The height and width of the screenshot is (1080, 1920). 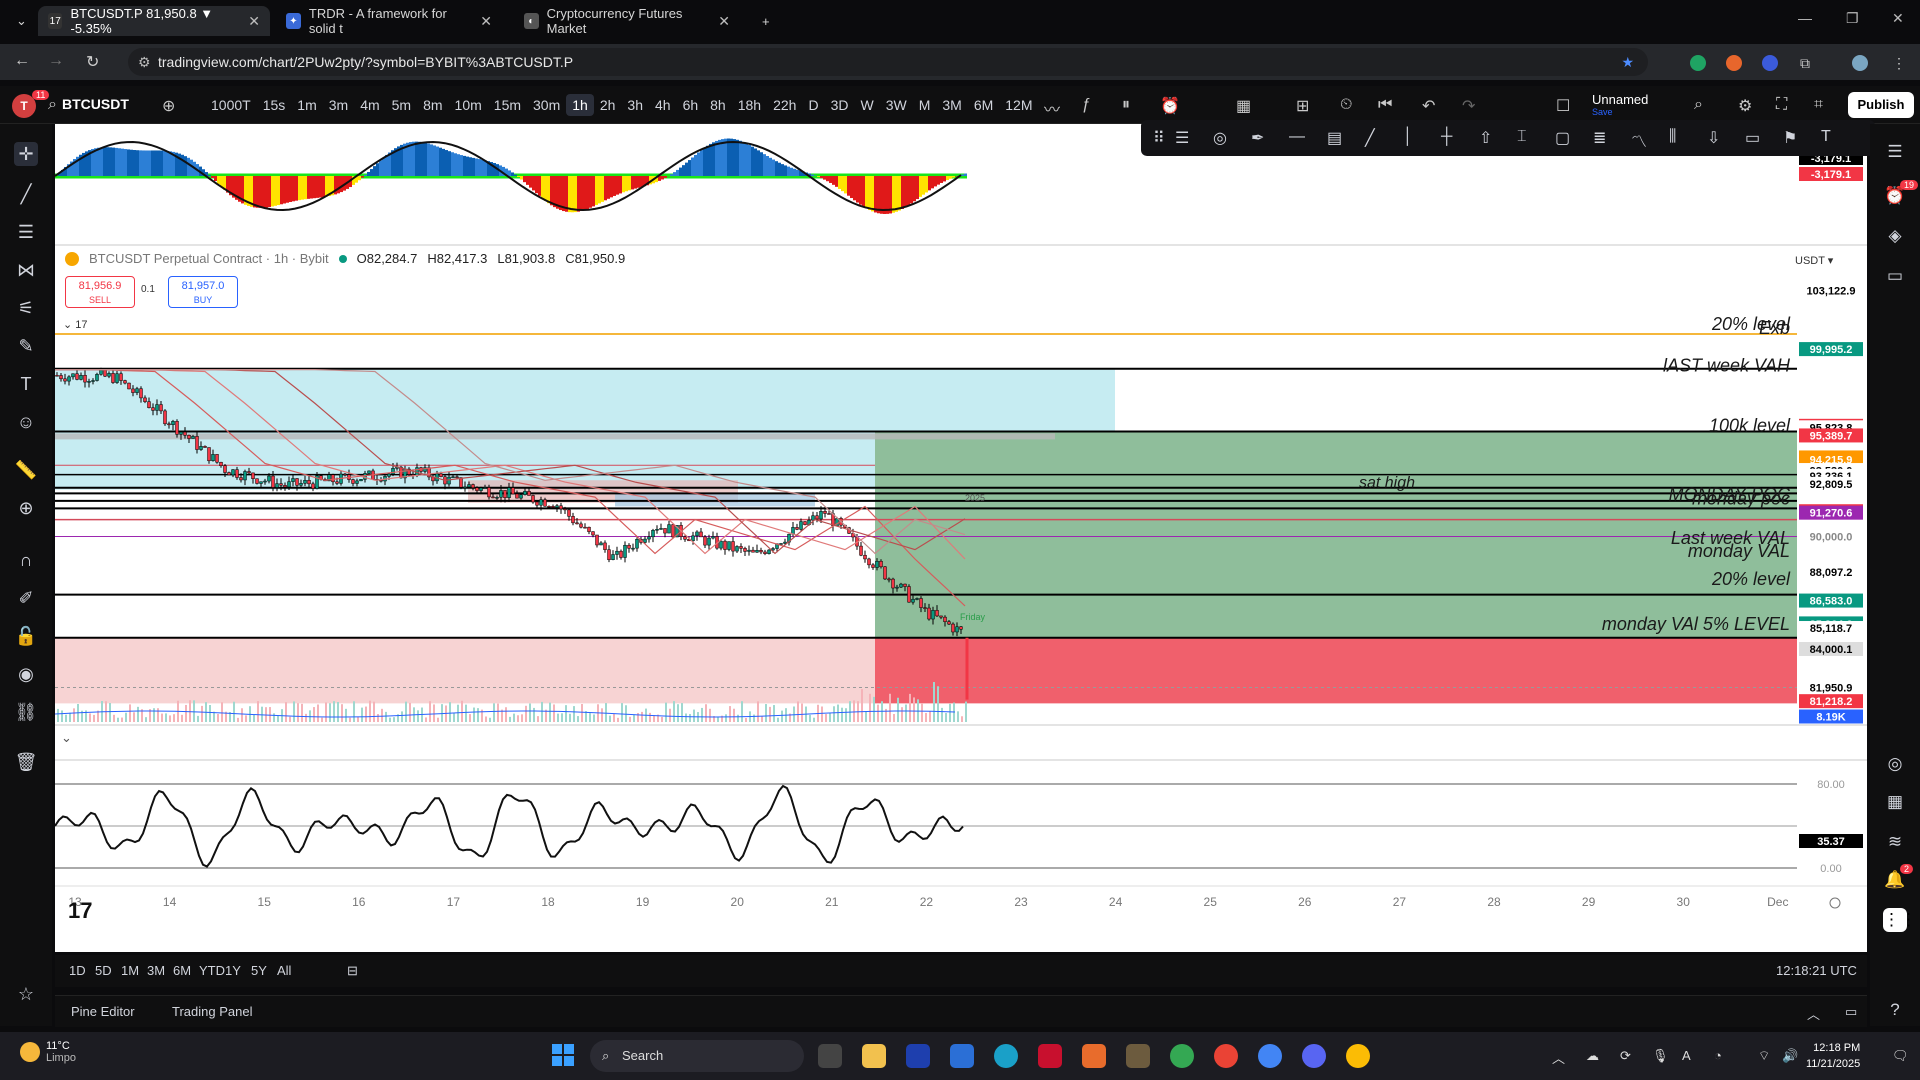 What do you see at coordinates (26, 470) in the screenshot?
I see `ruler-icon: 📏` at bounding box center [26, 470].